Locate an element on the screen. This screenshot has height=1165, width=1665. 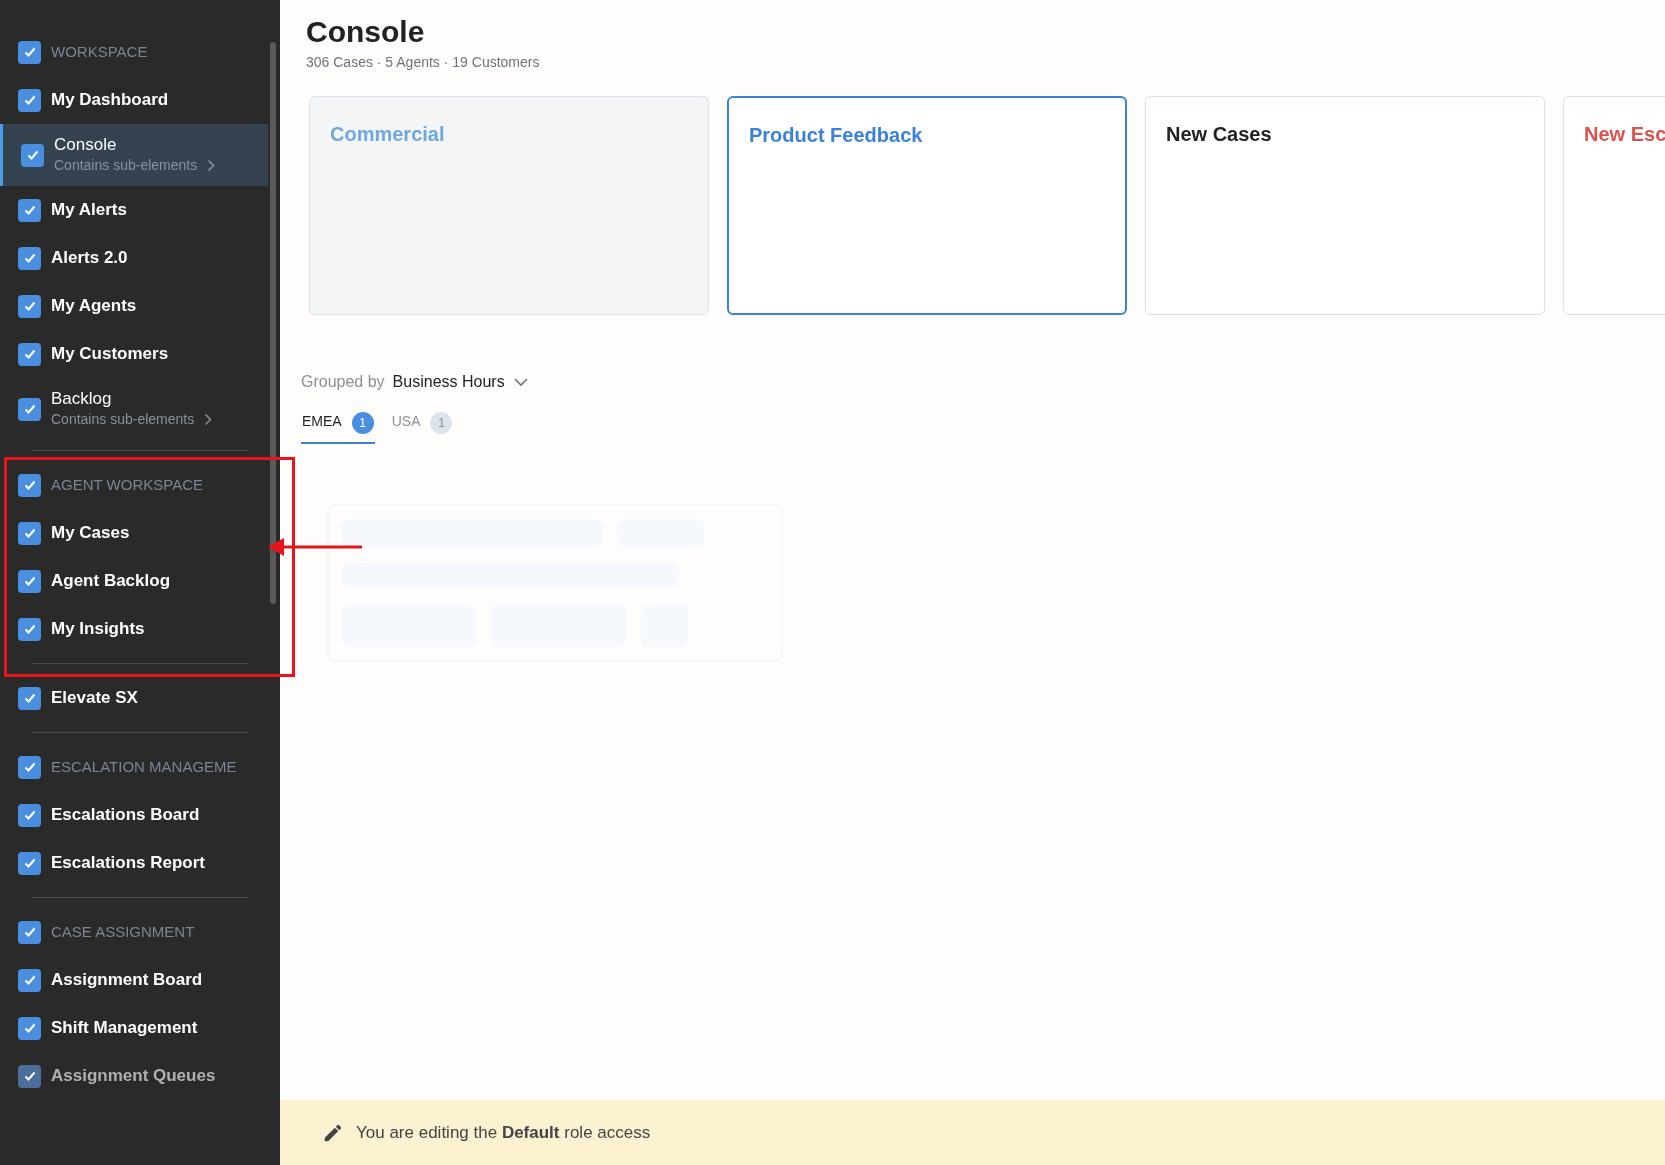
sidebar-item: My Dashboard is located at coordinates (134, 100).